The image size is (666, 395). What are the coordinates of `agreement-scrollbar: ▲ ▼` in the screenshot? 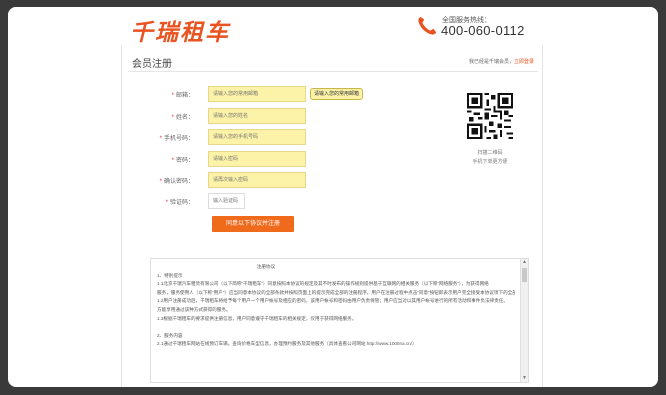 It's located at (524, 320).